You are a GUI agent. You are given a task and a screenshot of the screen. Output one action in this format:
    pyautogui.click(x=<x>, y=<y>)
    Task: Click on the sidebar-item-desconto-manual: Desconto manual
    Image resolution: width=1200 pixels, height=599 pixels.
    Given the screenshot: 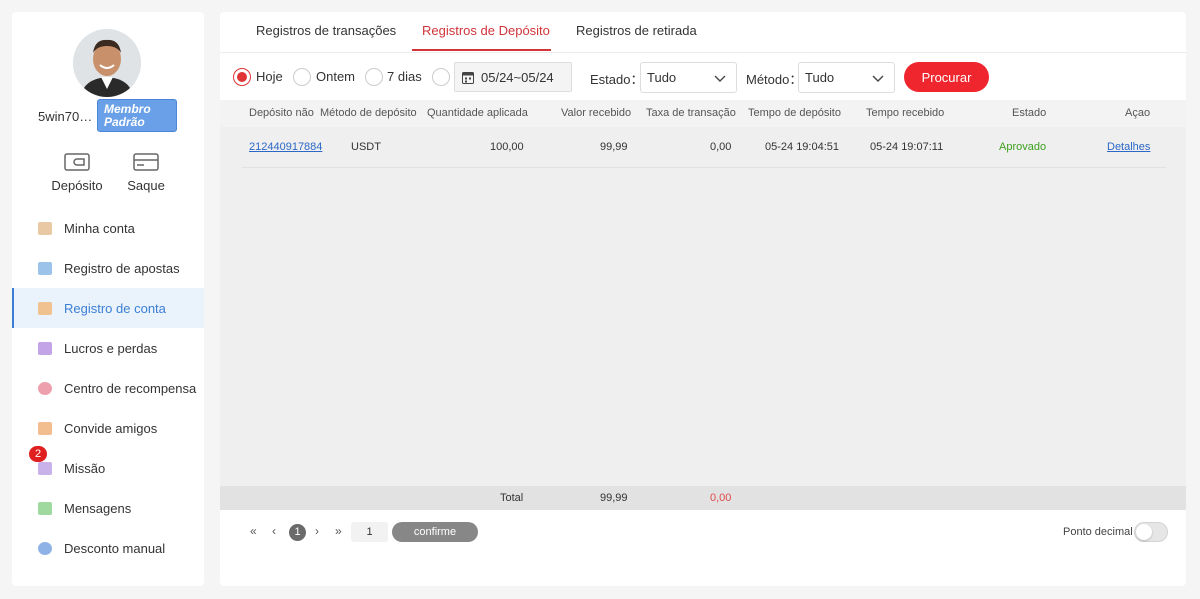 What is the action you would take?
    pyautogui.click(x=108, y=548)
    